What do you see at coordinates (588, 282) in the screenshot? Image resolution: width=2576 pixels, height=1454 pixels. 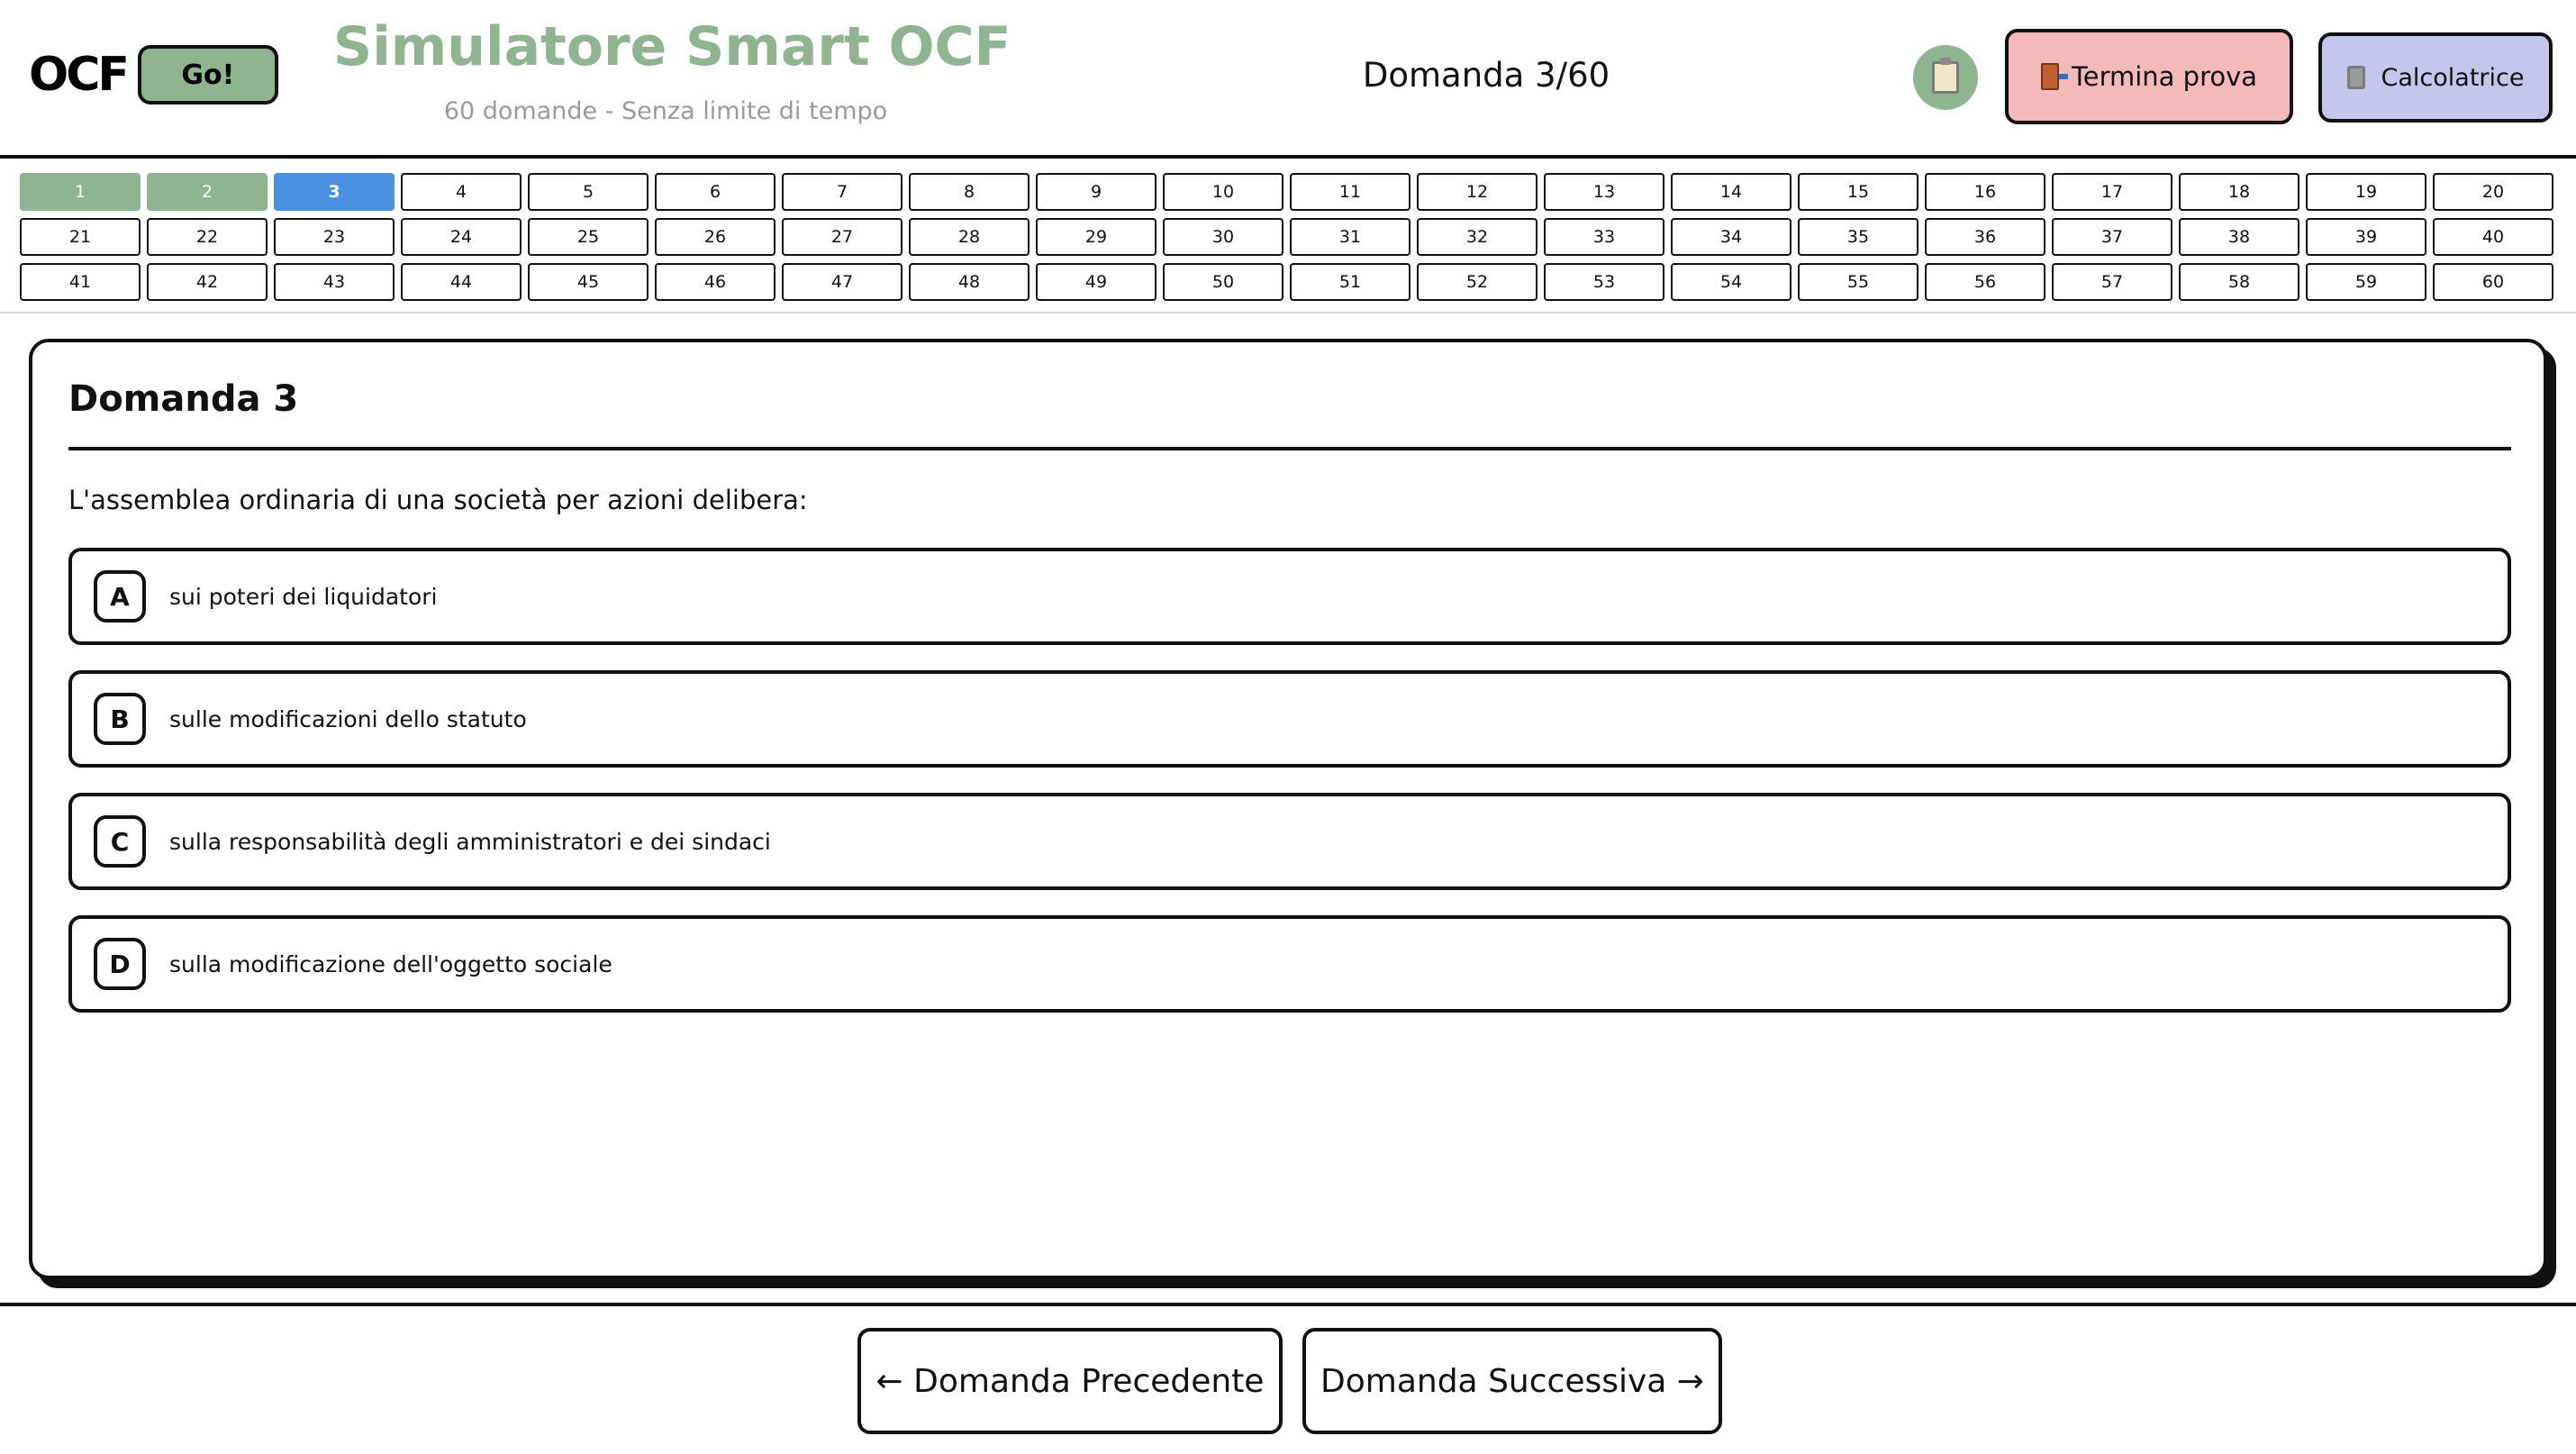 I see `question-nav-cell-45: 45` at bounding box center [588, 282].